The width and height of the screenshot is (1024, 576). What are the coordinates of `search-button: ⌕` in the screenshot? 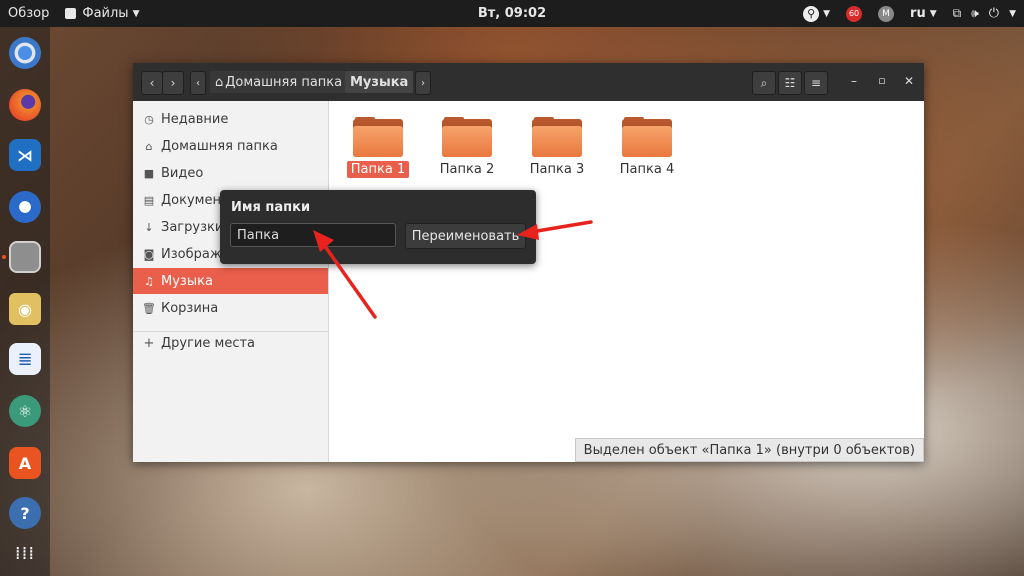 It's located at (764, 83).